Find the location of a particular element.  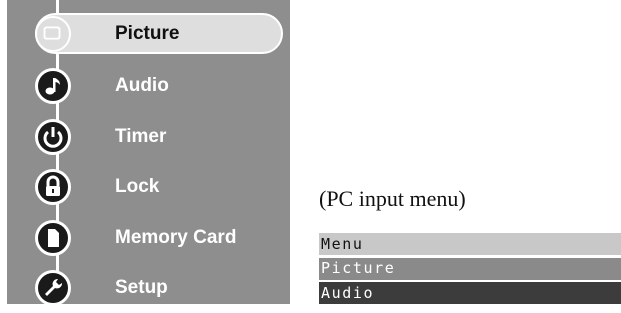

music-note-icon is located at coordinates (53, 86).